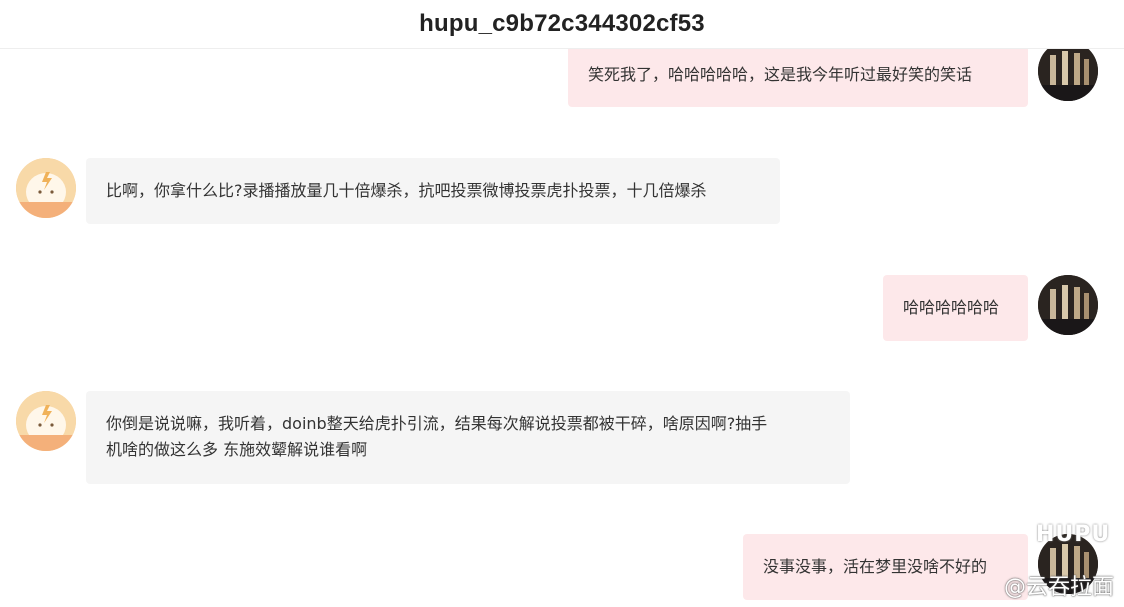 Image resolution: width=1124 pixels, height=607 pixels. I want to click on message-text: 没事没事，活在梦里没啥不好的, so click(875, 566).